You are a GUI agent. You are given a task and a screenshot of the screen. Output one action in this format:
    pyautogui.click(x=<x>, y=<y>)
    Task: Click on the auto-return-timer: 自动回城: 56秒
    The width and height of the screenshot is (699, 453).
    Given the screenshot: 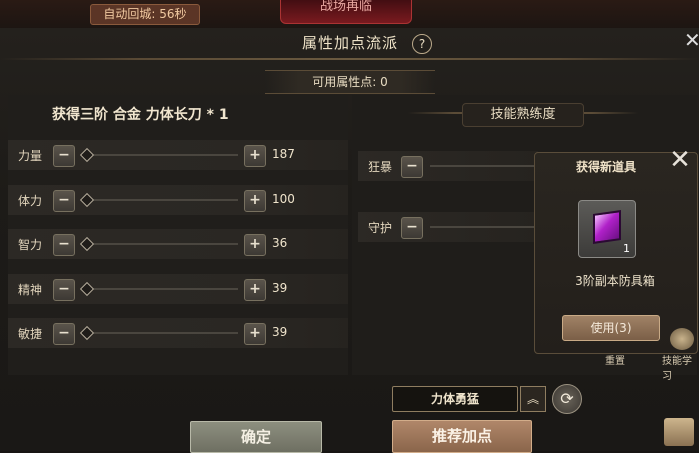 What is the action you would take?
    pyautogui.click(x=145, y=14)
    